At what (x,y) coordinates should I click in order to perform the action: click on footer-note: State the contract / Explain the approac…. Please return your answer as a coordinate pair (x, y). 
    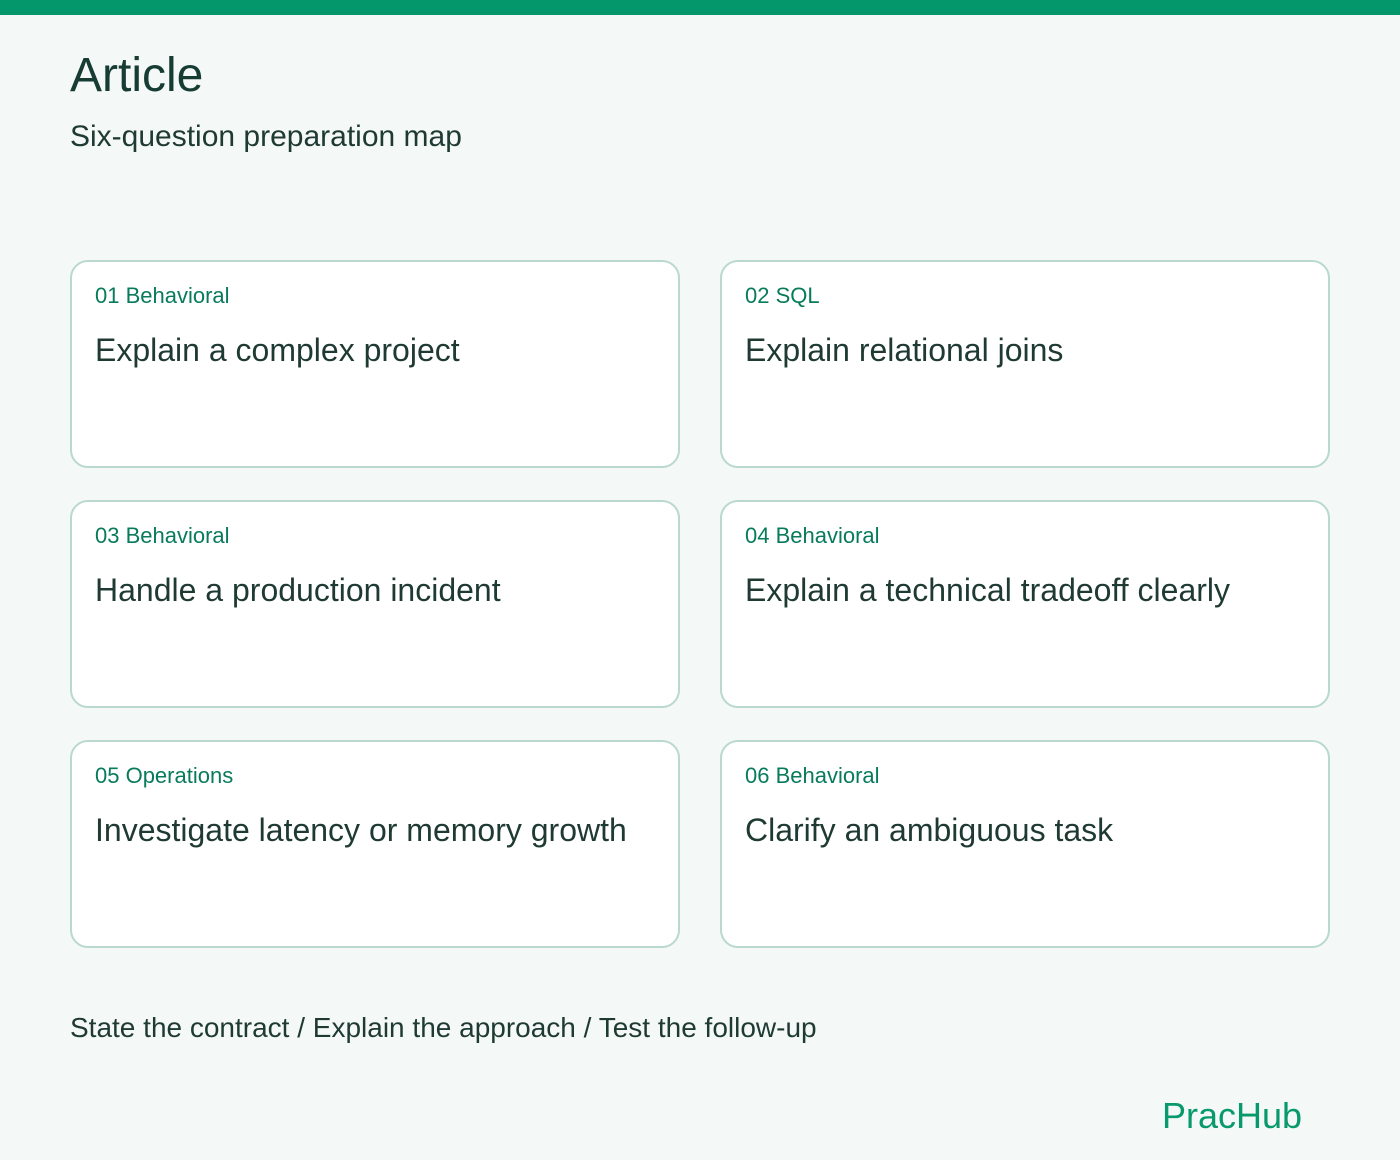
    Looking at the image, I should click on (443, 1027).